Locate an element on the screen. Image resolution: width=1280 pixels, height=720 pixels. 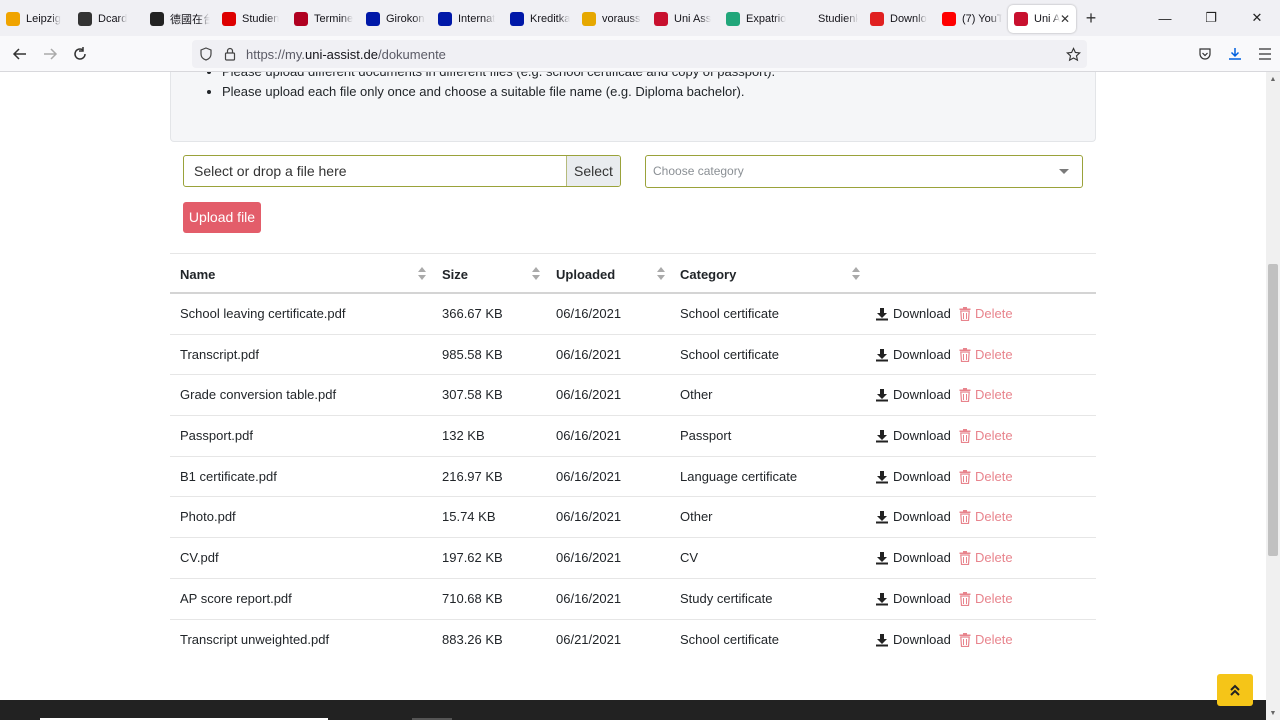
minimize-icon: — is located at coordinates (1165, 18).